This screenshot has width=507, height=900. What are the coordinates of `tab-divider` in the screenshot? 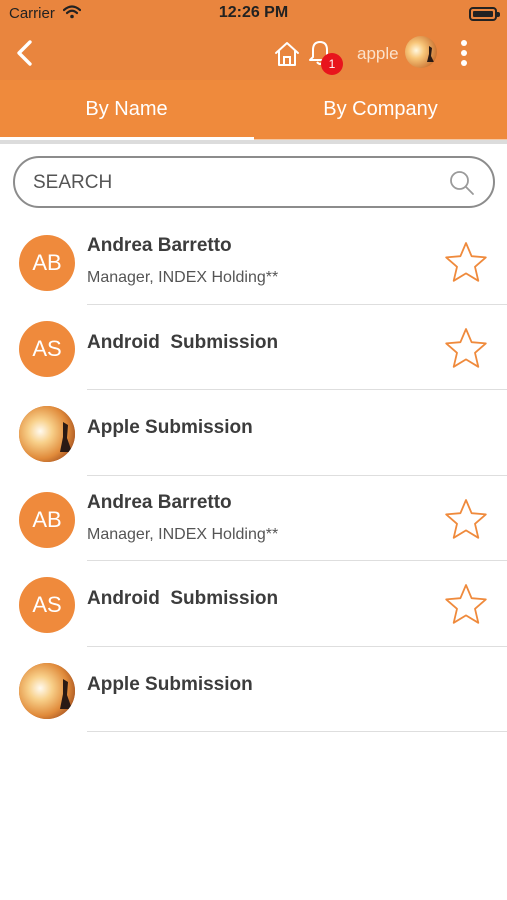 It's located at (253, 142).